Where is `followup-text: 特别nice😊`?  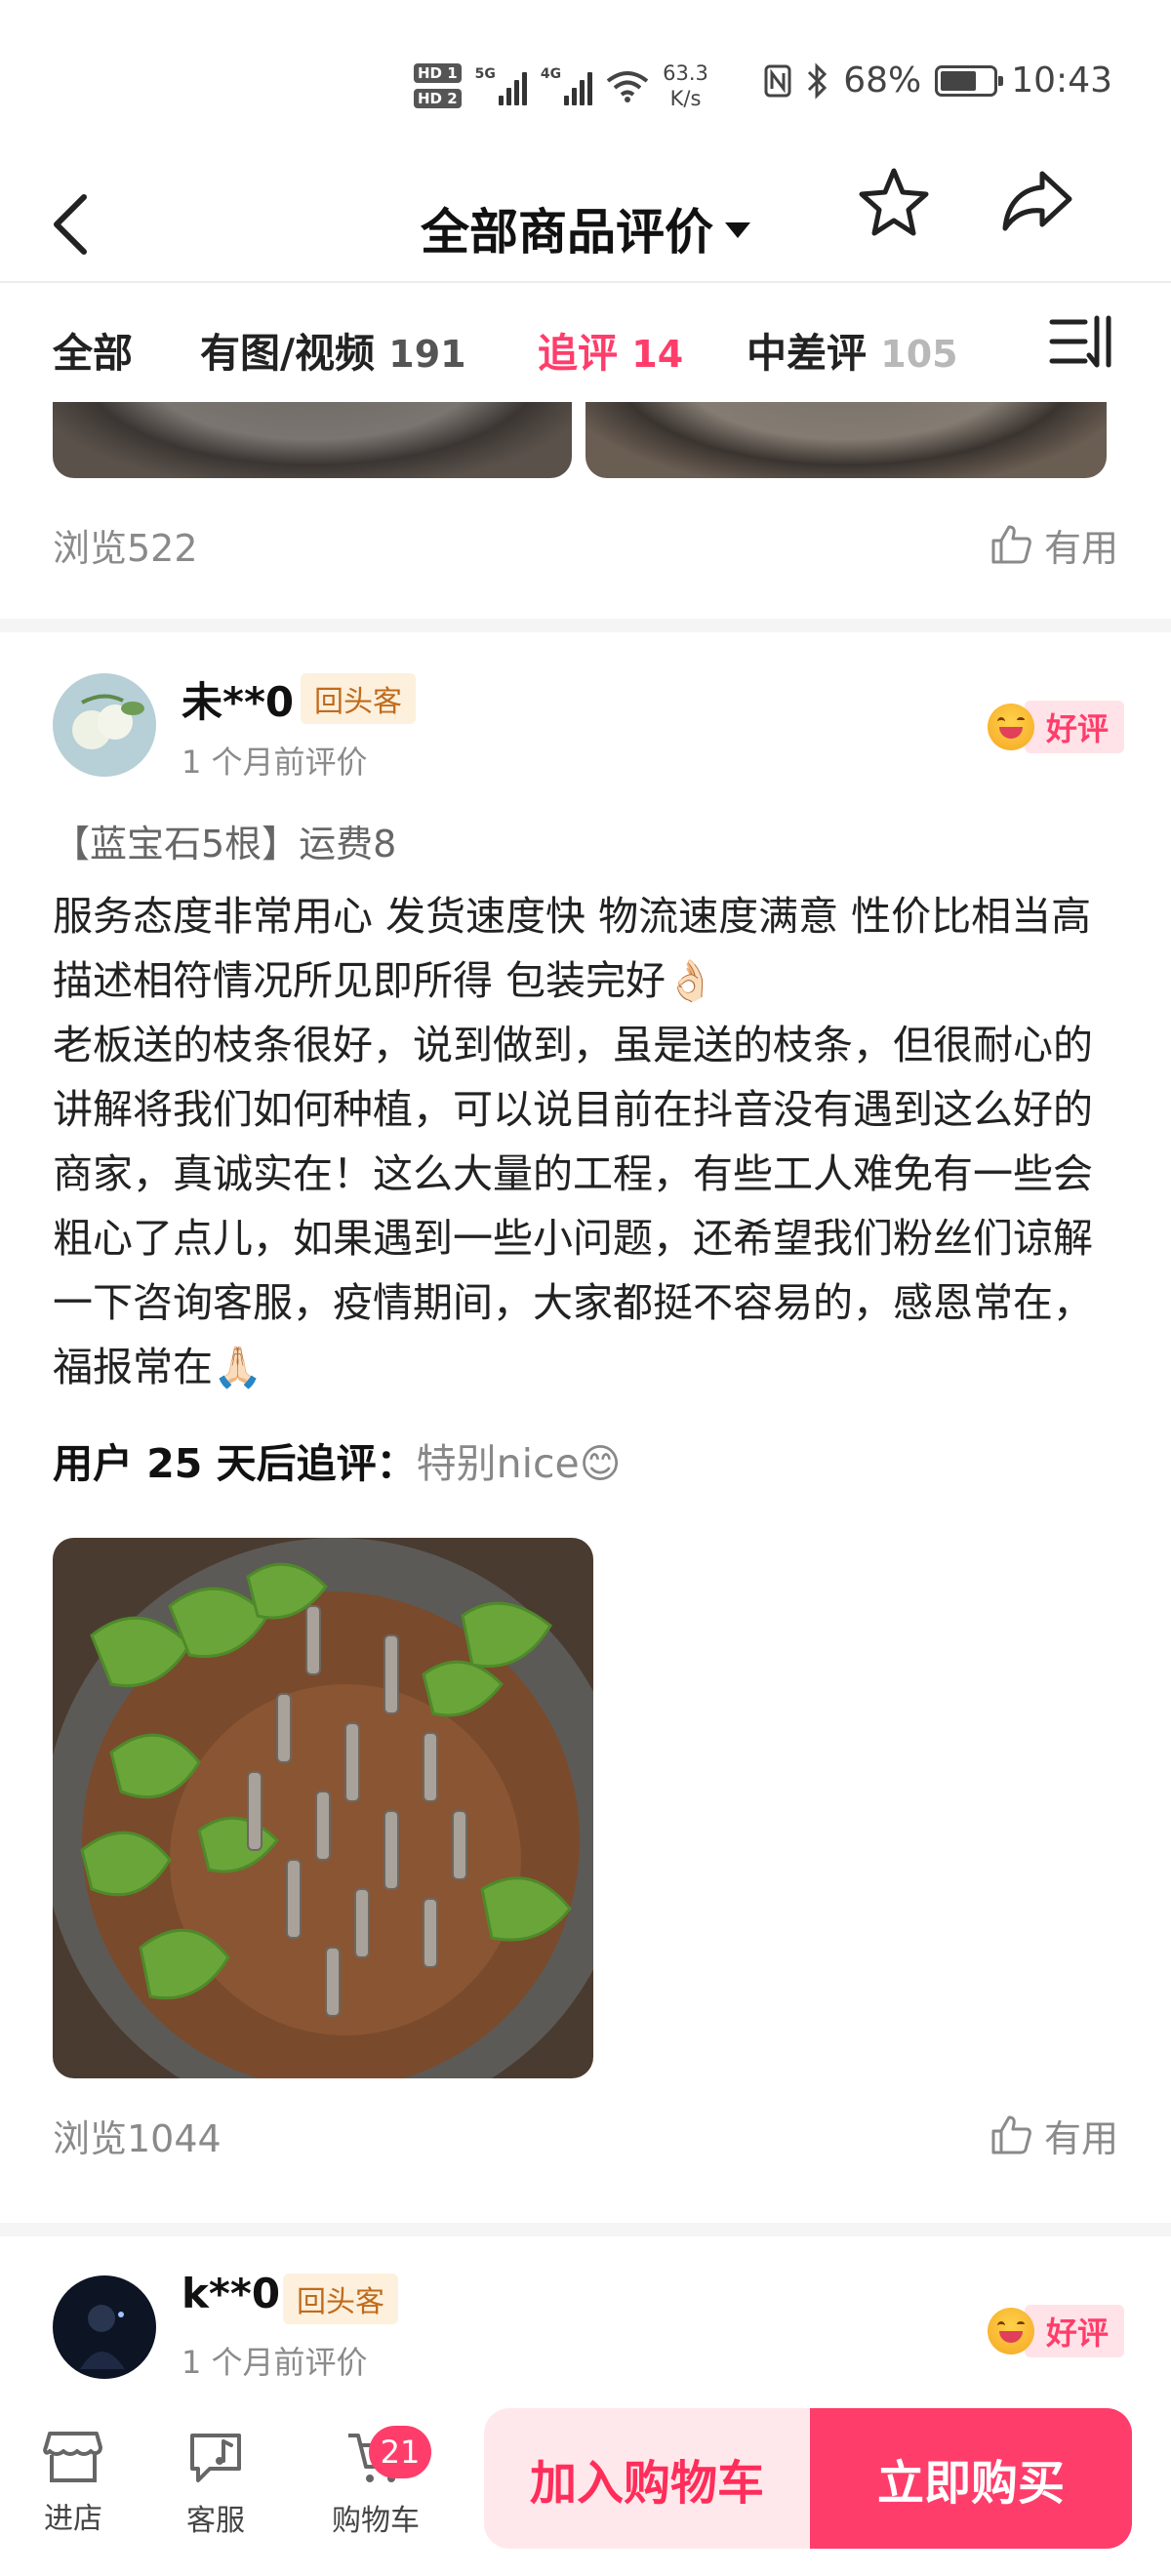 followup-text: 特别nice😊 is located at coordinates (519, 1463).